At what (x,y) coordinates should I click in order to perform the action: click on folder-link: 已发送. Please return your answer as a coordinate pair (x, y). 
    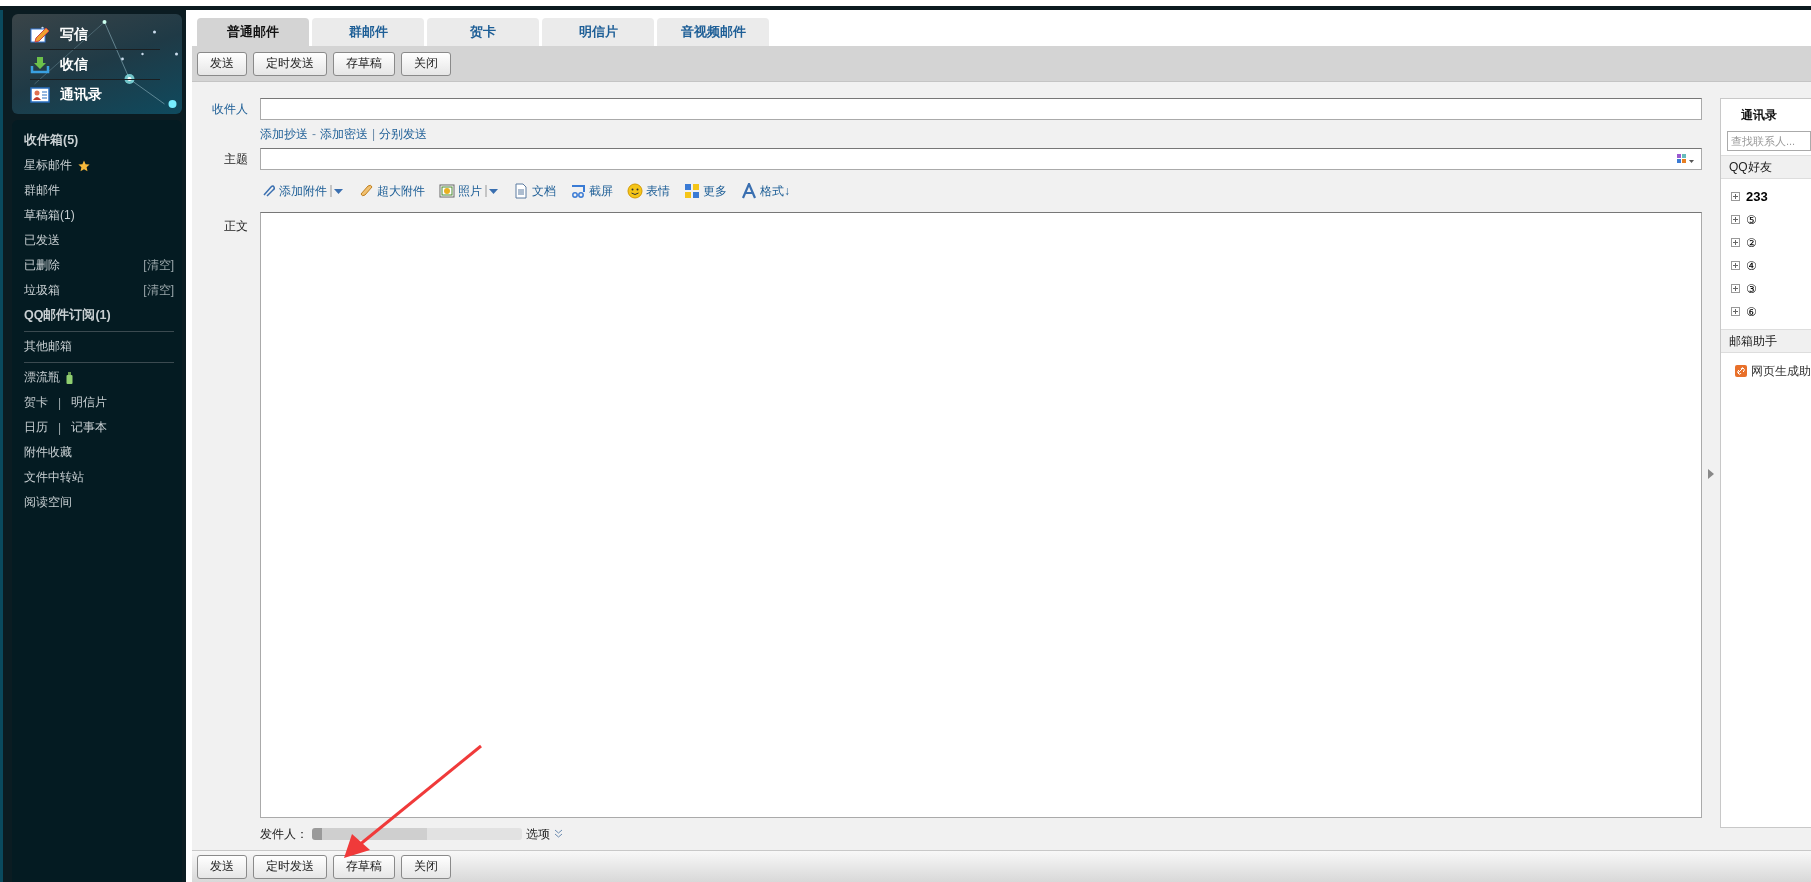
    Looking at the image, I should click on (42, 240).